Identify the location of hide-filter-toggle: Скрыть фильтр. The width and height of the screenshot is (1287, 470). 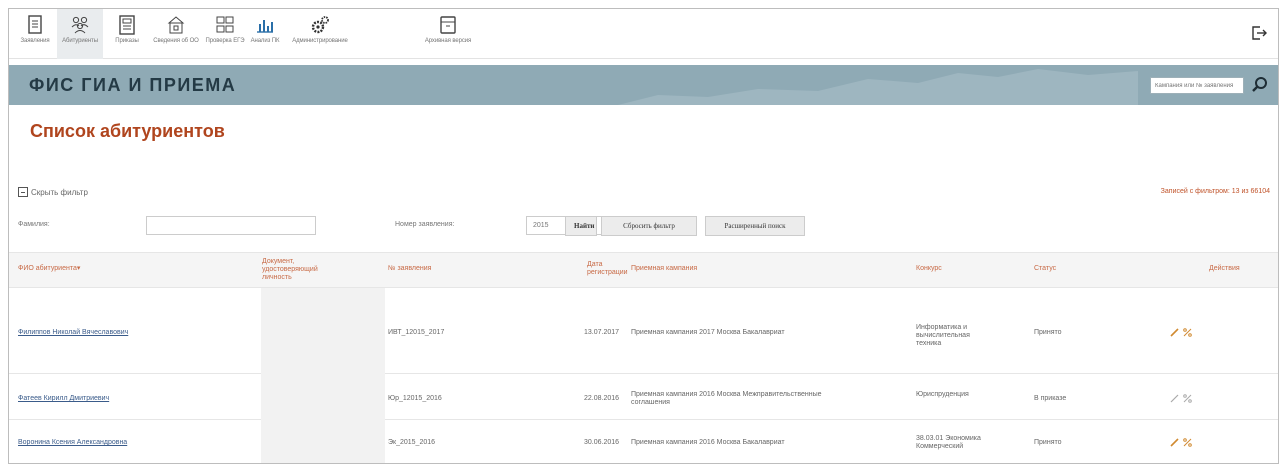
(53, 192).